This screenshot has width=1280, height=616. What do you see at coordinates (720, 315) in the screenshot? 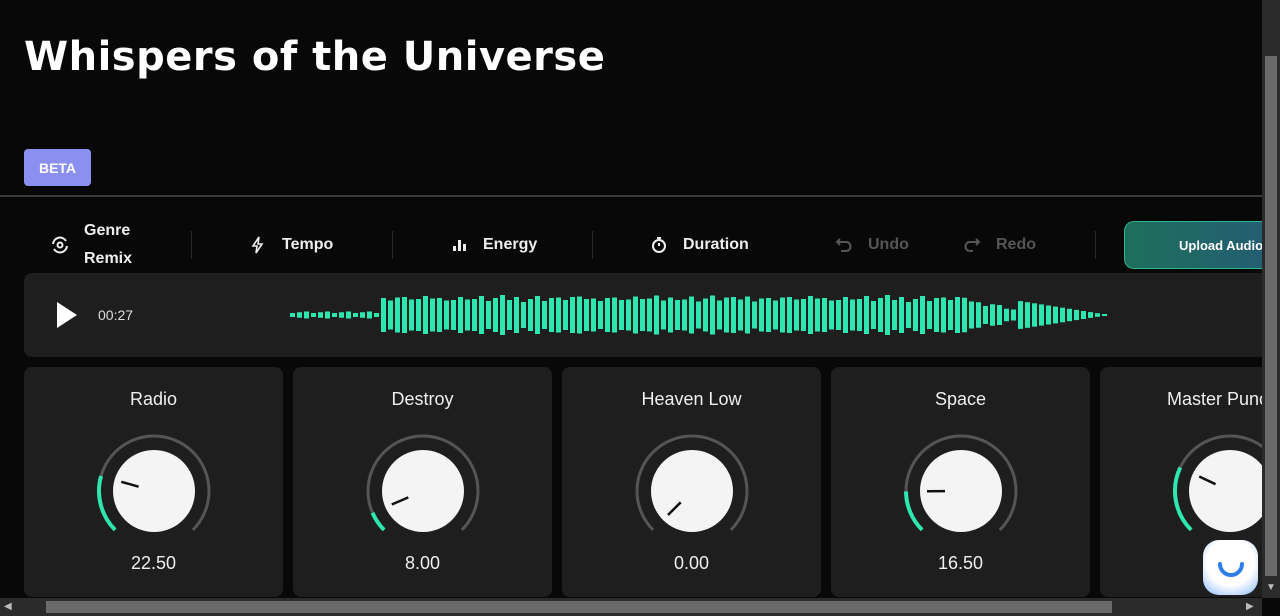
I see `waveform` at bounding box center [720, 315].